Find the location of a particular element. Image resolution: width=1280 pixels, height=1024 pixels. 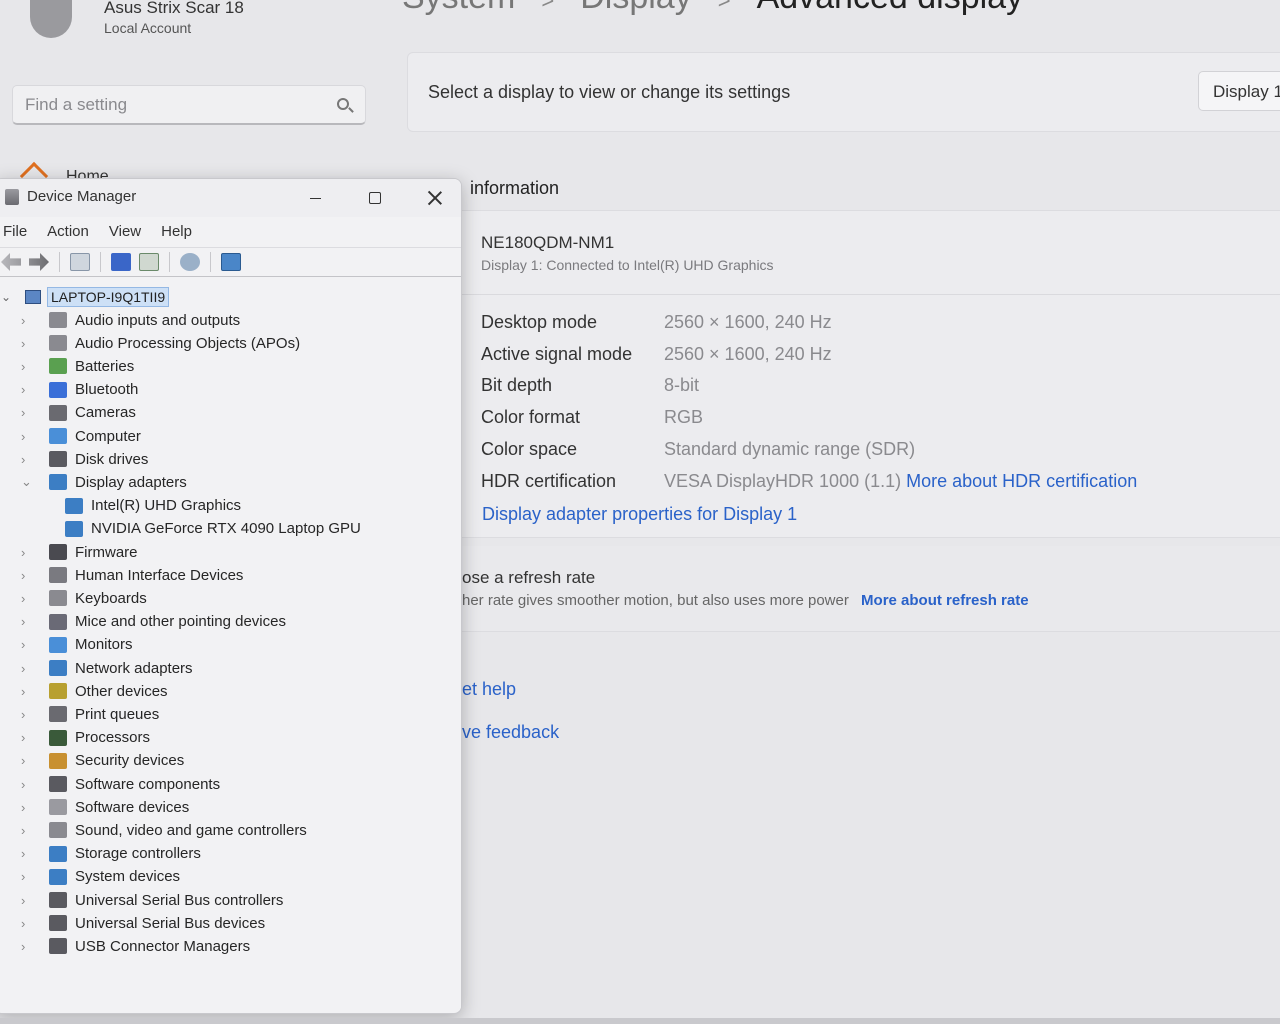

tree-category: › Audio inputs and outputs is located at coordinates (130, 320).